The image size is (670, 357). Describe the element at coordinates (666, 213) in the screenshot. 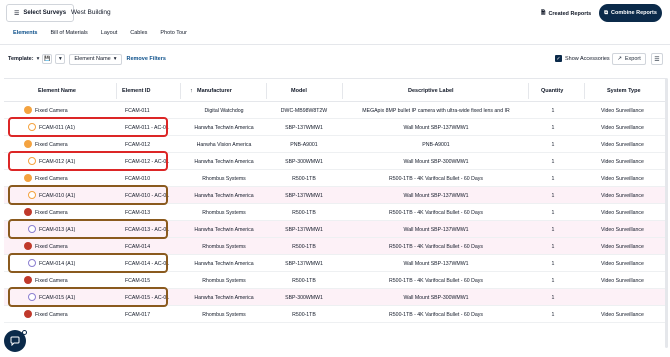

I see `vertical-scrollbar` at that location.